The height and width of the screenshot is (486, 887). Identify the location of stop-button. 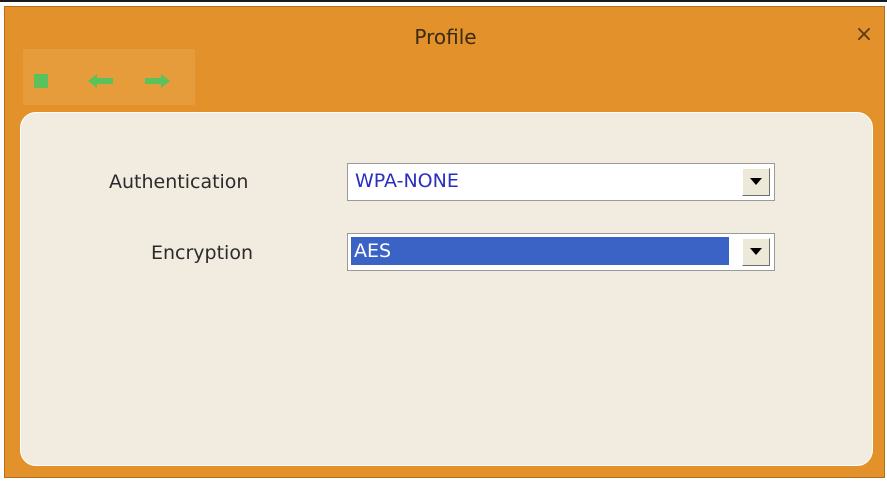
(45, 81).